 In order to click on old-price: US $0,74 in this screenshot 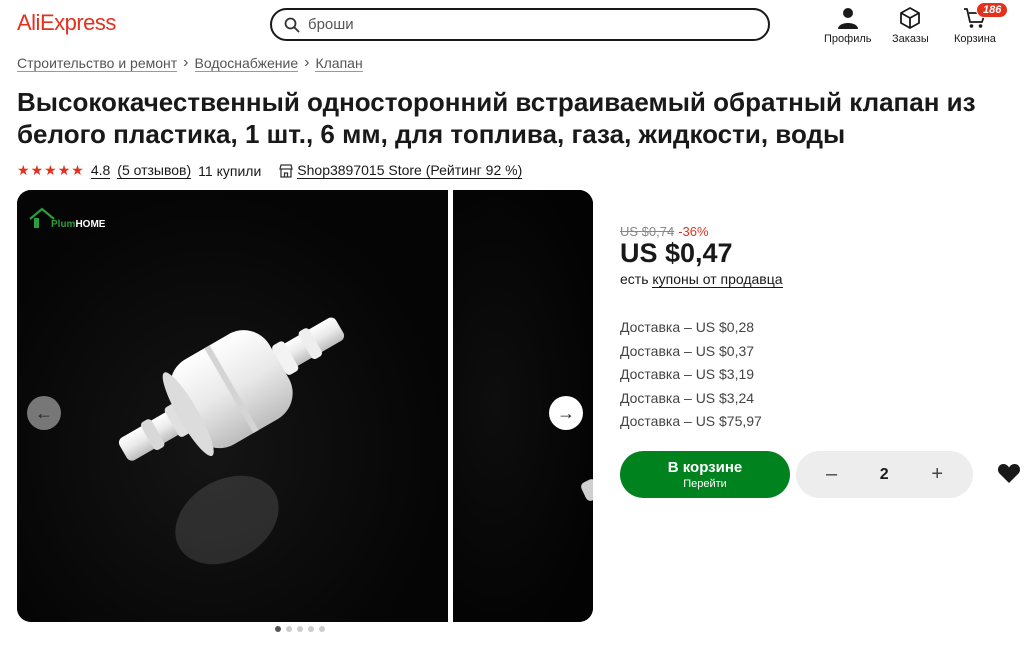, I will do `click(647, 231)`.